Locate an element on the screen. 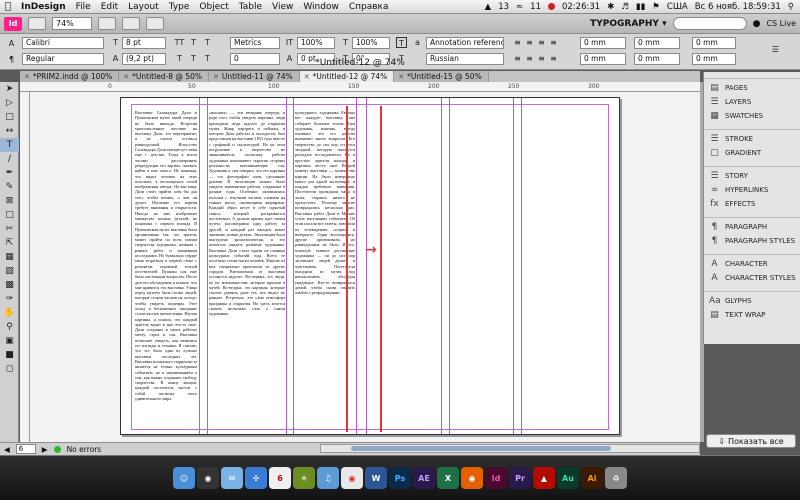  apply-color-icon: ■ is located at coordinates (9, 355).